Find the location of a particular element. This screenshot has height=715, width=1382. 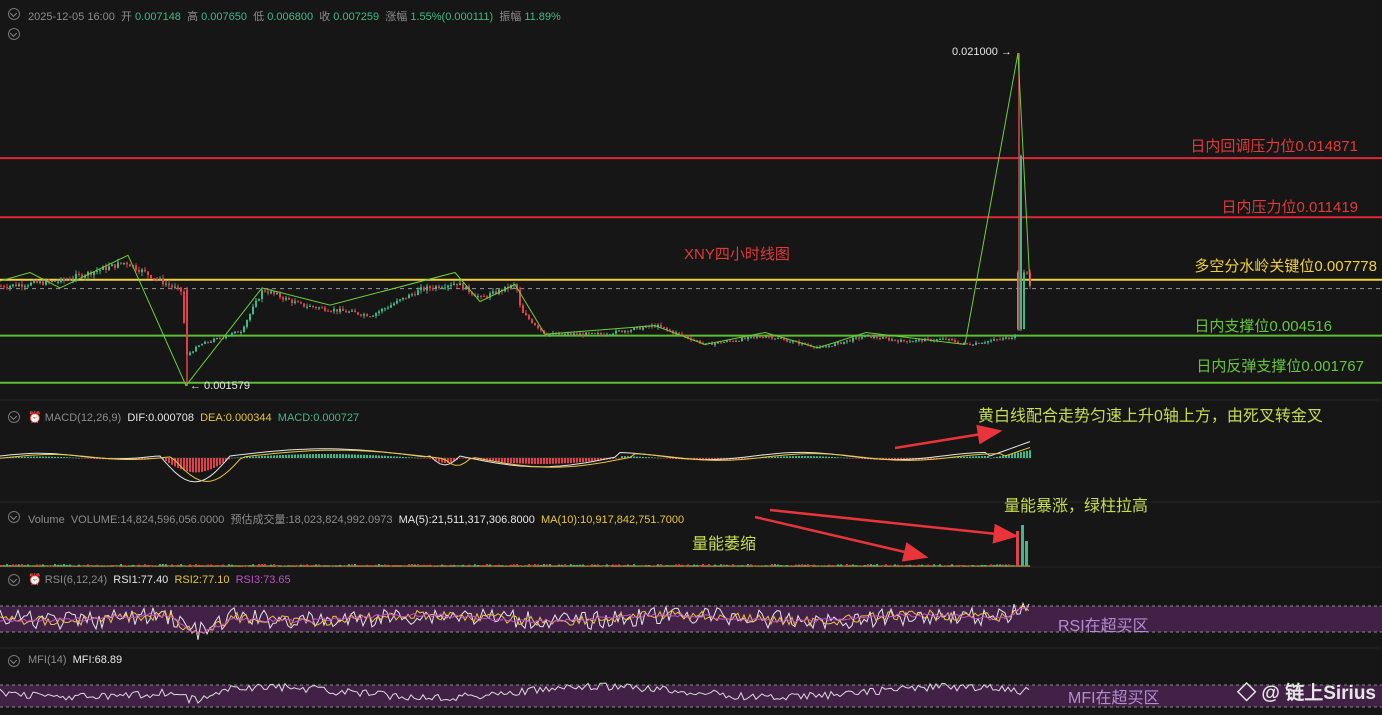

rsi-collapse-icon is located at coordinates (14, 580).